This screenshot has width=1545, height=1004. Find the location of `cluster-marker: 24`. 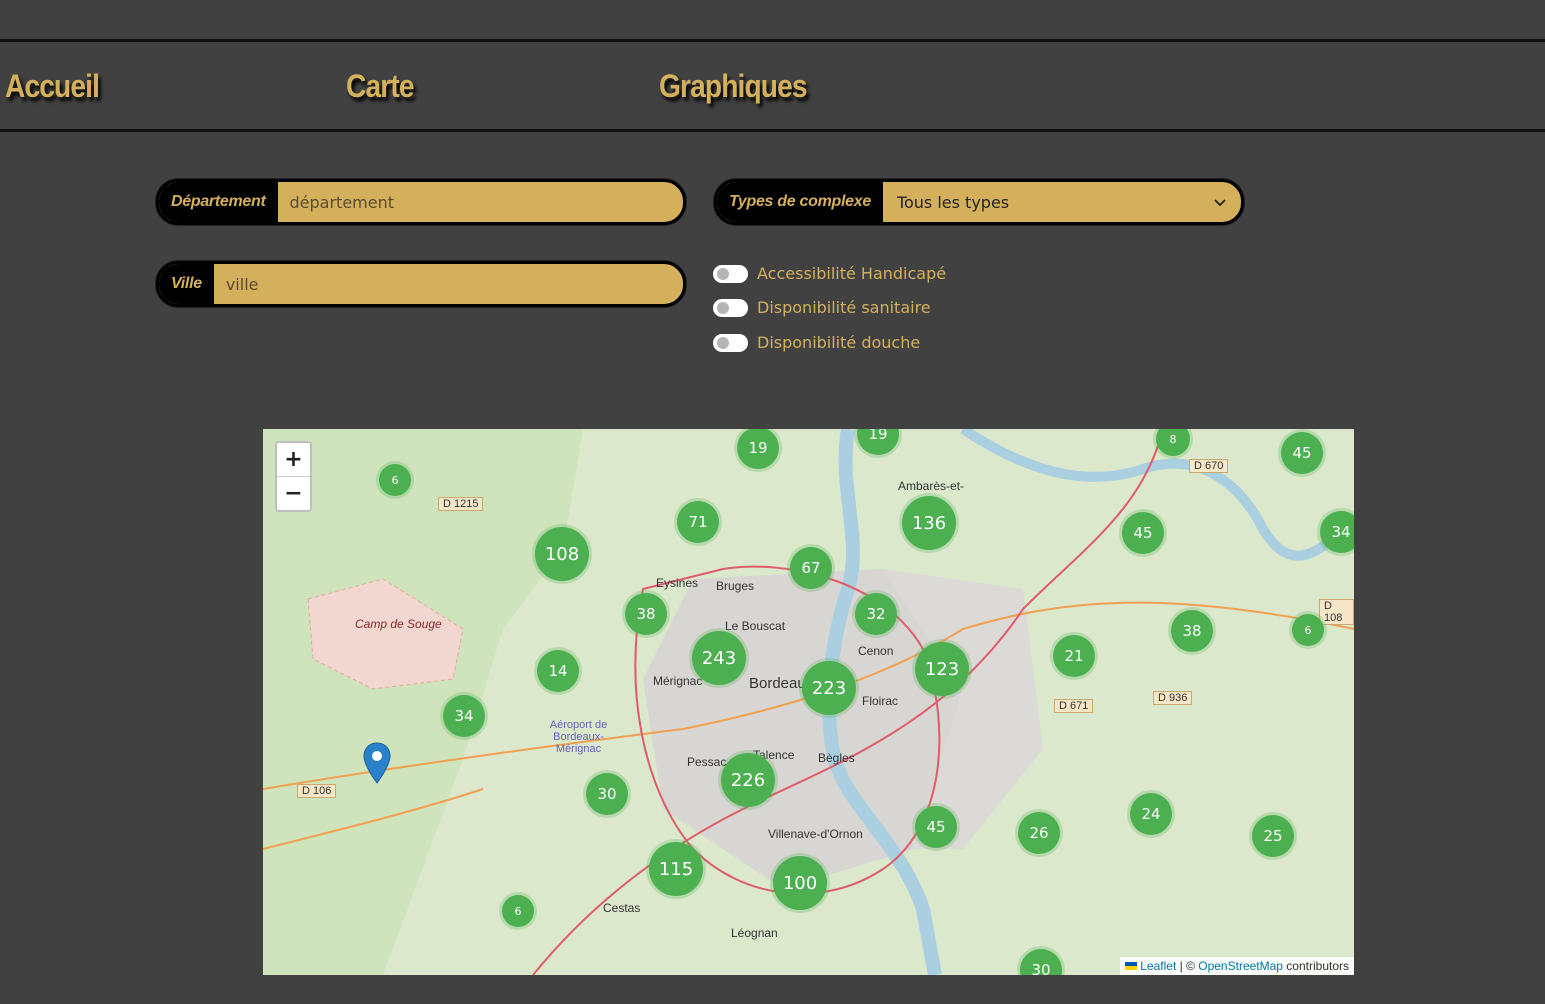

cluster-marker: 24 is located at coordinates (1151, 814).